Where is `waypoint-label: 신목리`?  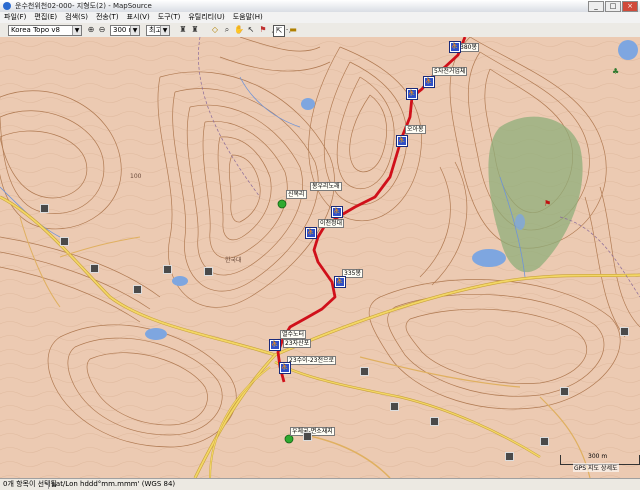 waypoint-label: 신목리 is located at coordinates (296, 194).